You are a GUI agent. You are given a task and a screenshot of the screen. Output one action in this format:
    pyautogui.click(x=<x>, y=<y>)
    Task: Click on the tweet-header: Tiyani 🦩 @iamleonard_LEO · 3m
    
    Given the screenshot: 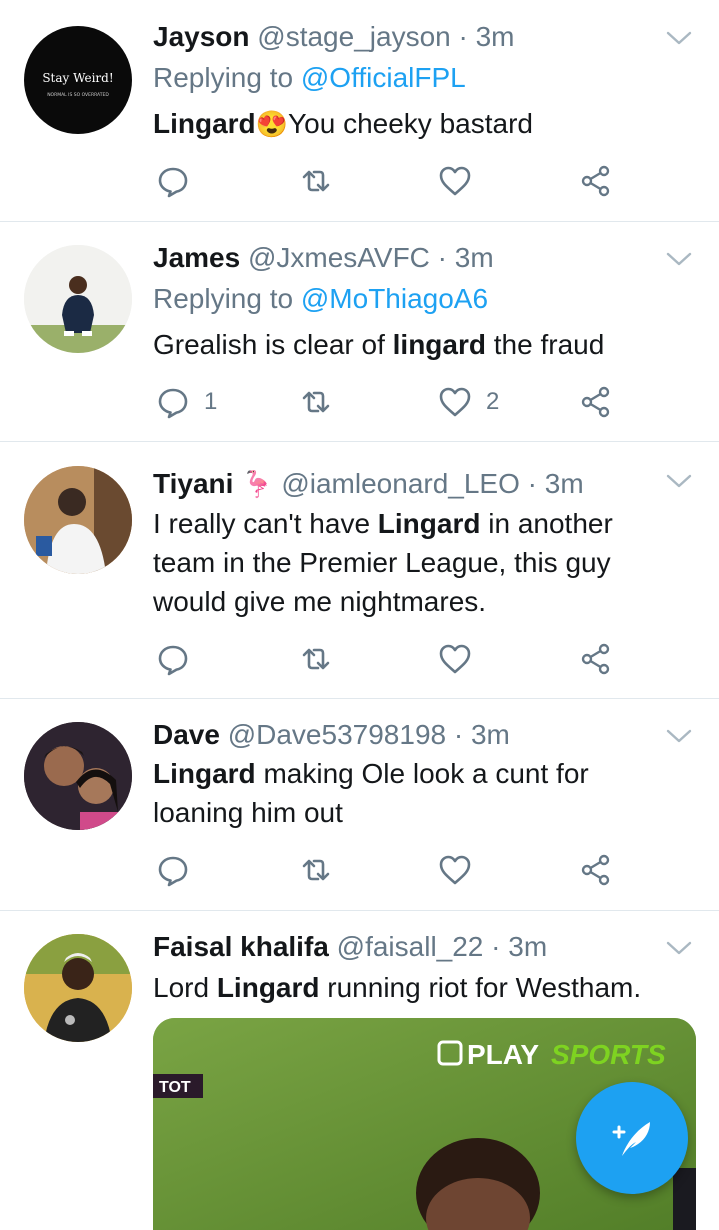 What is the action you would take?
    pyautogui.click(x=368, y=484)
    